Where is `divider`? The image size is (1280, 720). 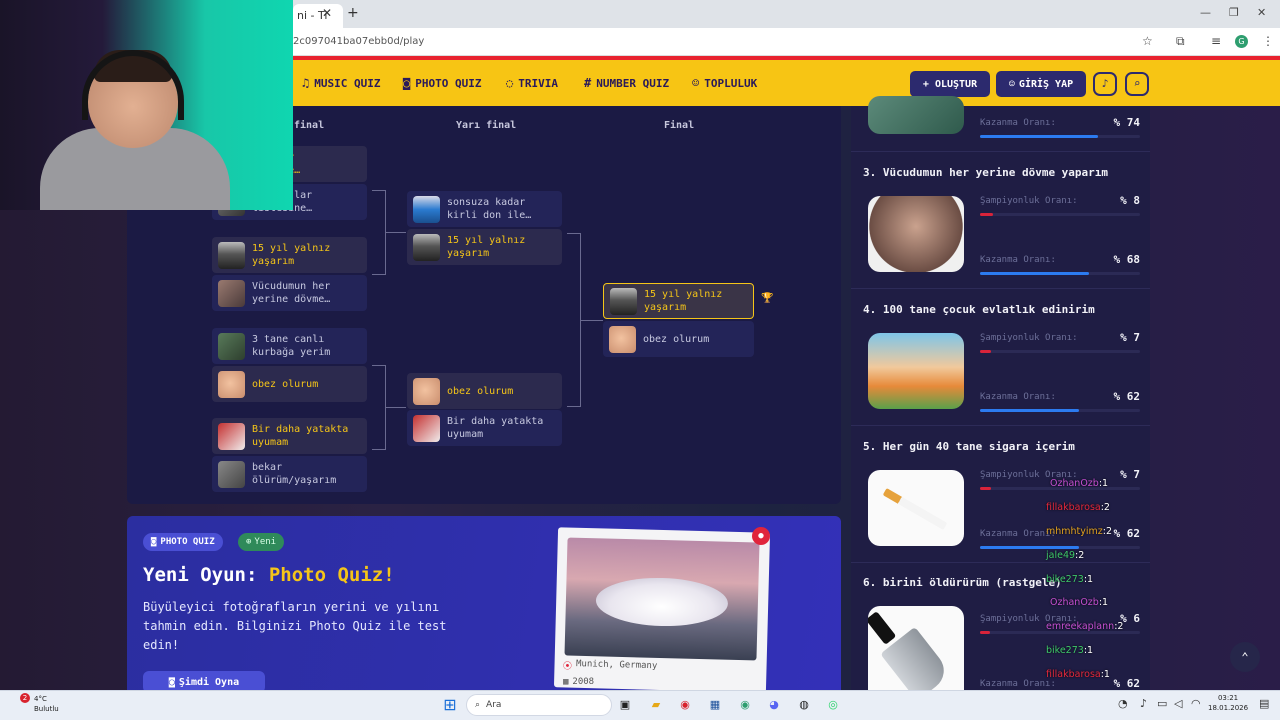 divider is located at coordinates (1000, 288).